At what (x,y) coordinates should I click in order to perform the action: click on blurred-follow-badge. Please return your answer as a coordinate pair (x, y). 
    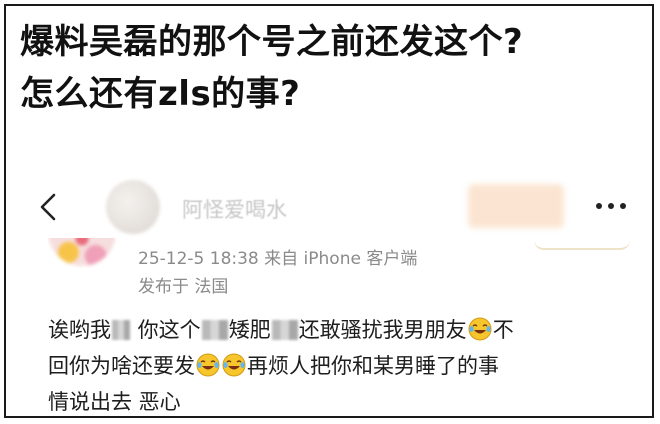
    Looking at the image, I should click on (516, 206).